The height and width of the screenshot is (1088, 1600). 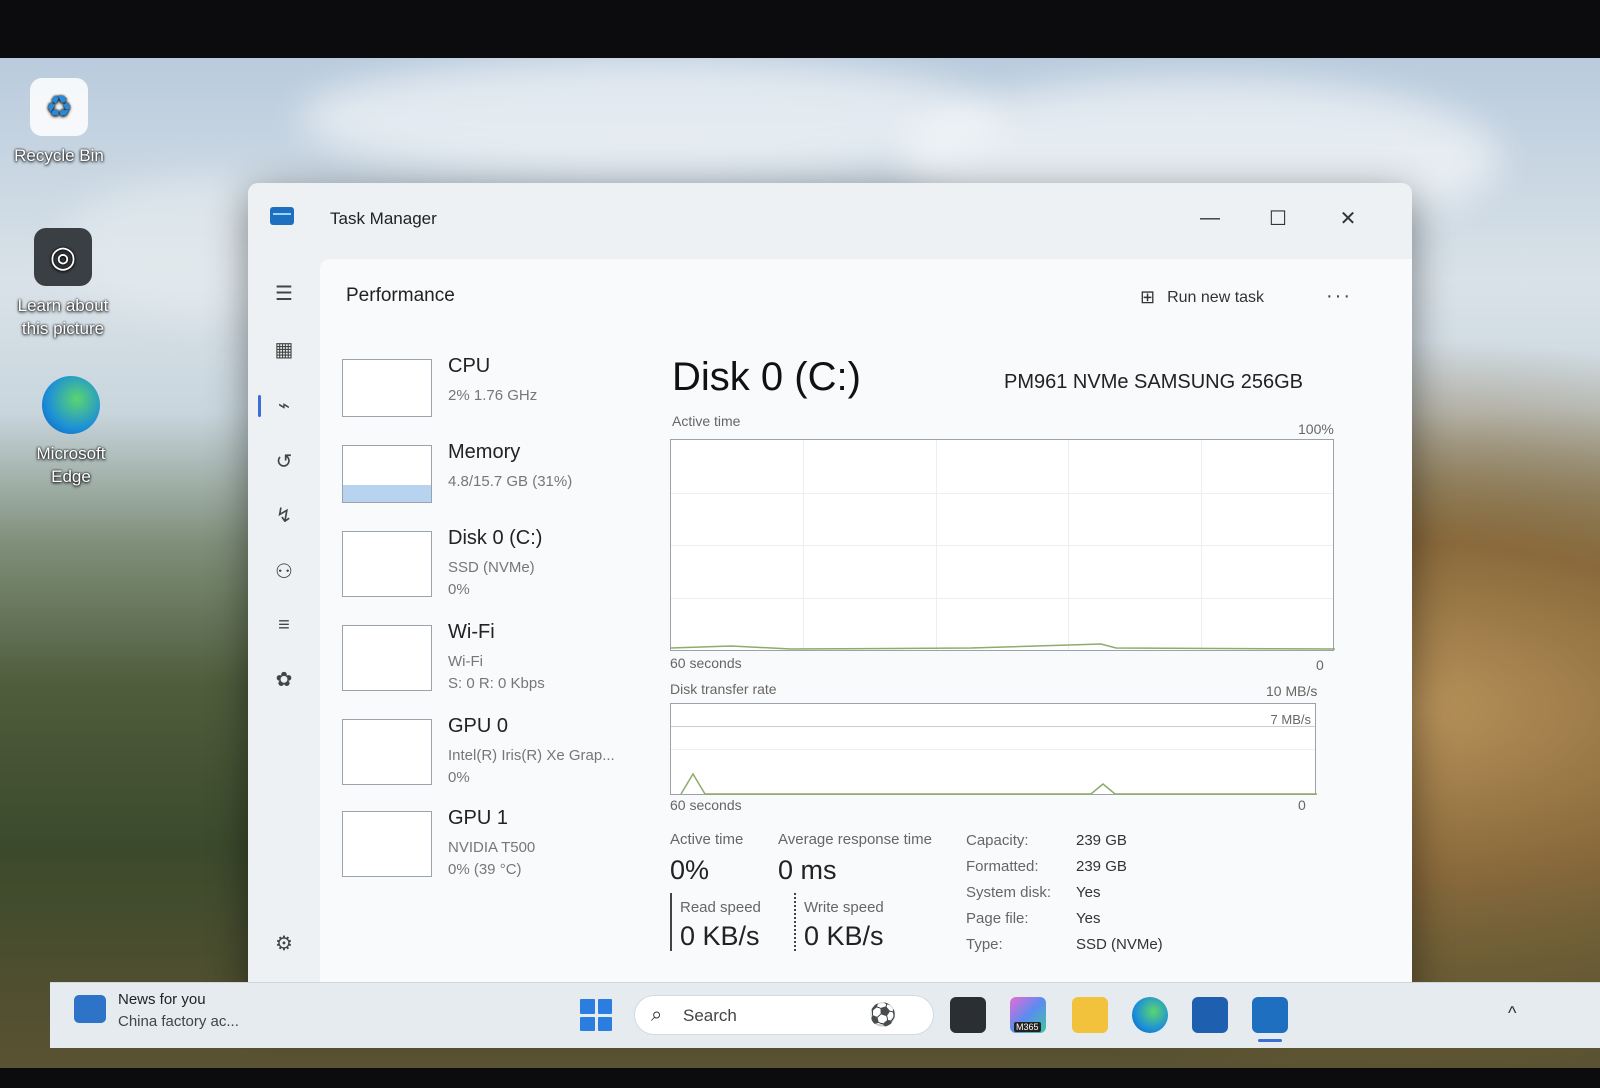 I want to click on learn-about-picture-desktop-icon: ◎ Learn about this picture, so click(x=63, y=284).